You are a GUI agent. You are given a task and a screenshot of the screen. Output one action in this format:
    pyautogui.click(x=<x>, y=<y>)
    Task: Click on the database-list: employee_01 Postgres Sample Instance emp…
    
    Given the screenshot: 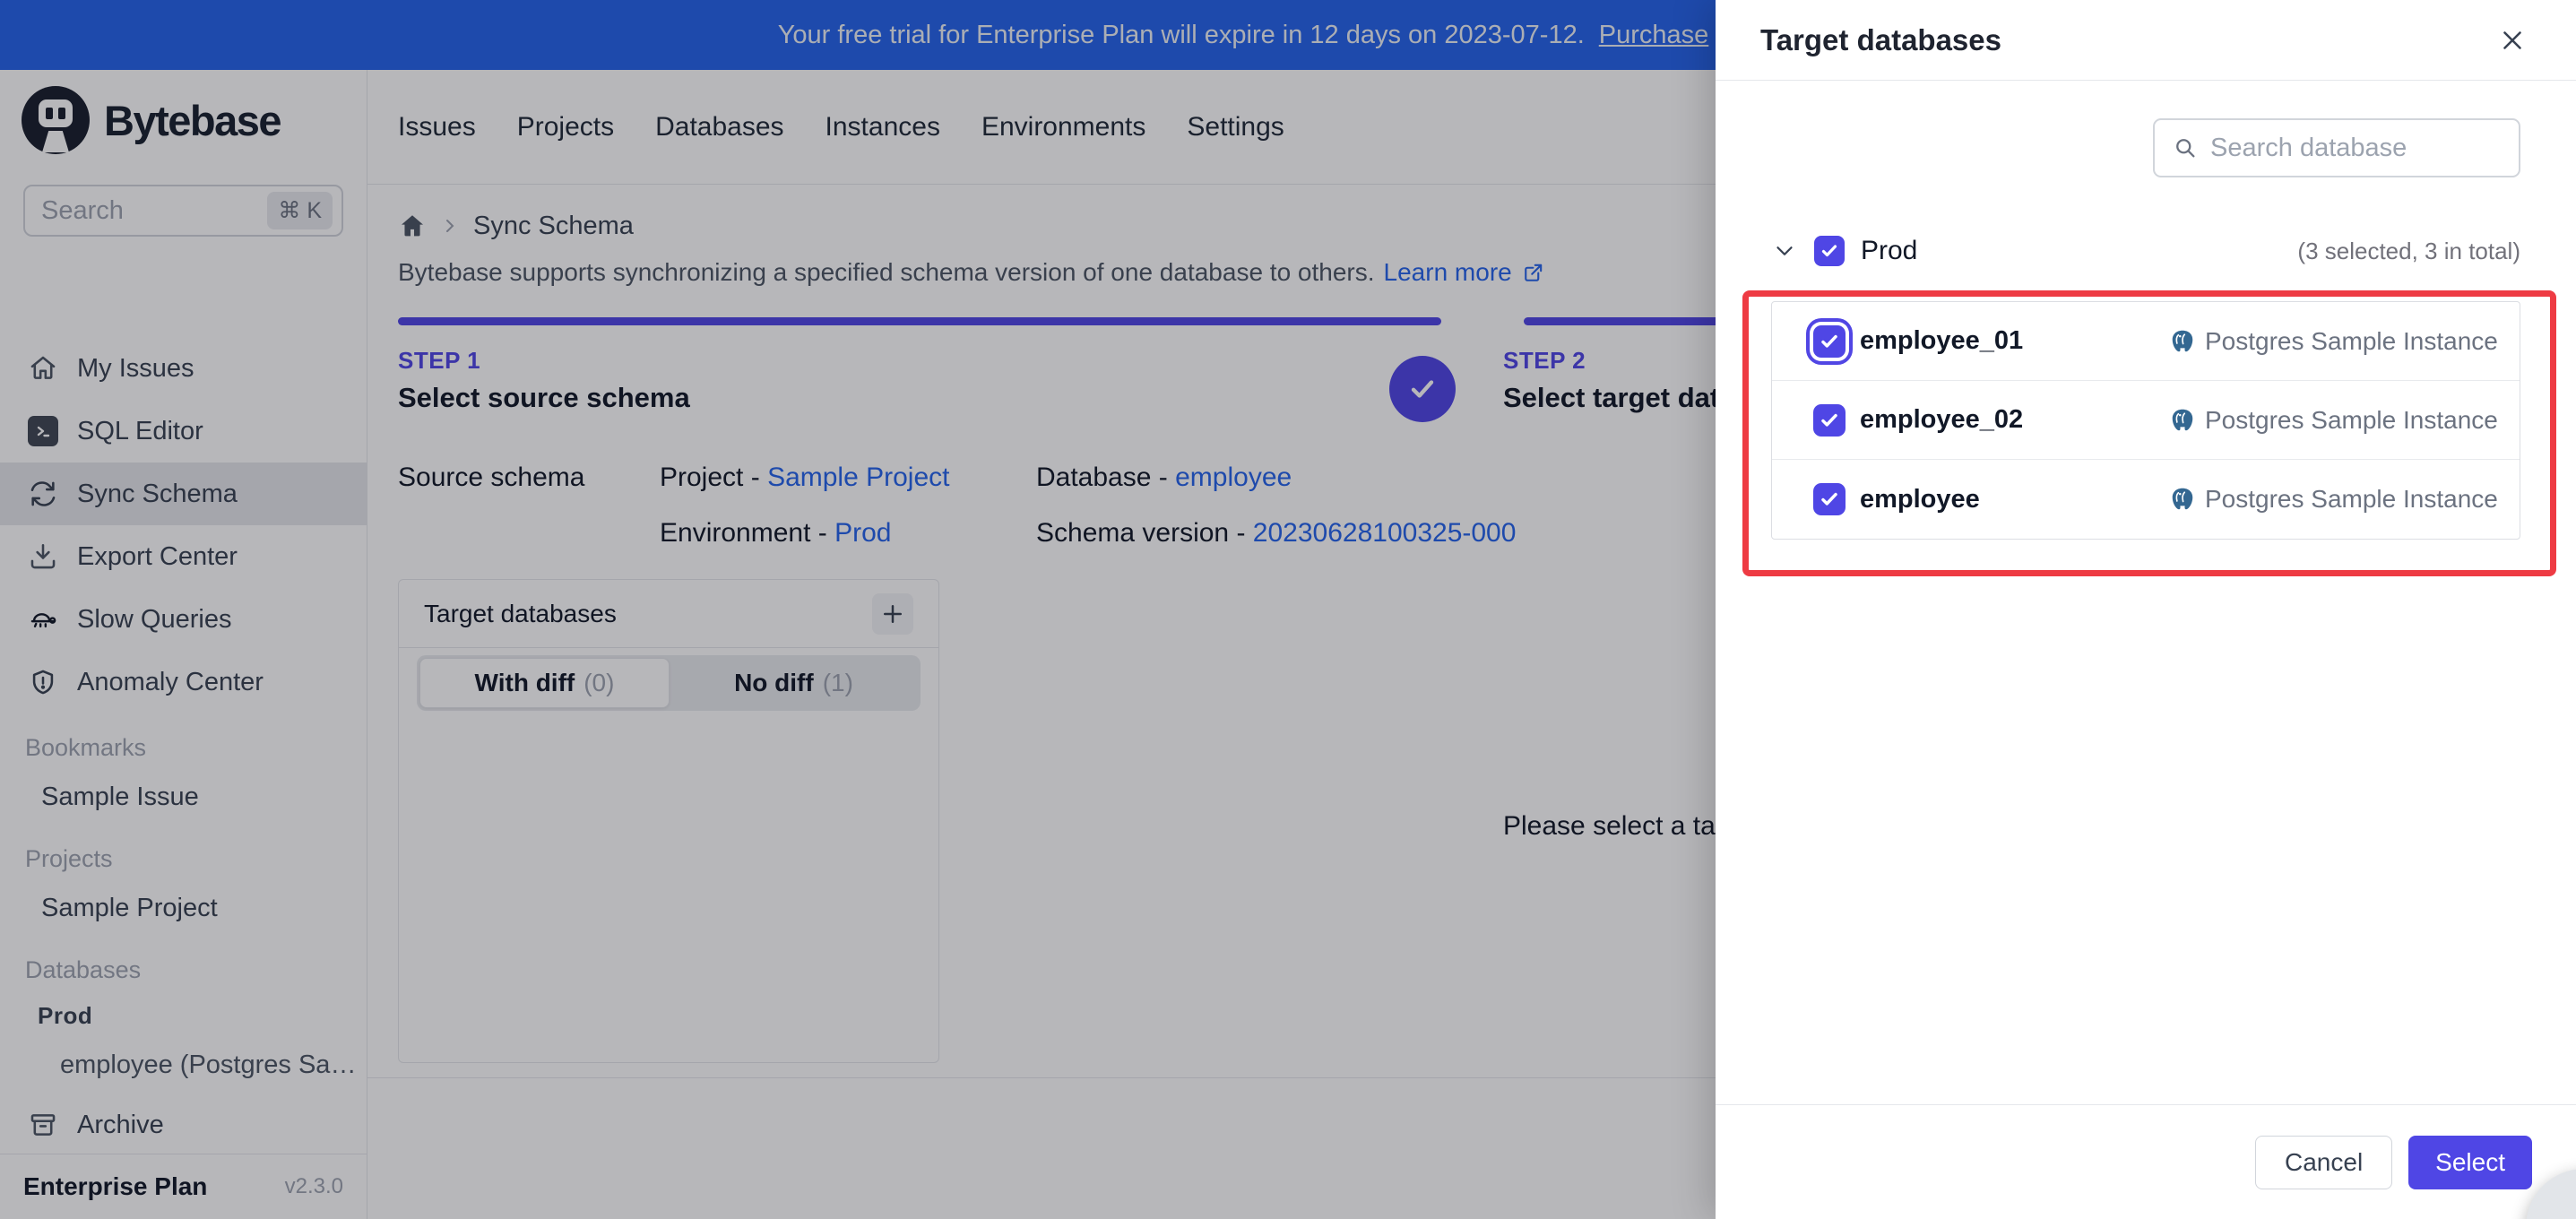 What is the action you would take?
    pyautogui.click(x=2145, y=421)
    